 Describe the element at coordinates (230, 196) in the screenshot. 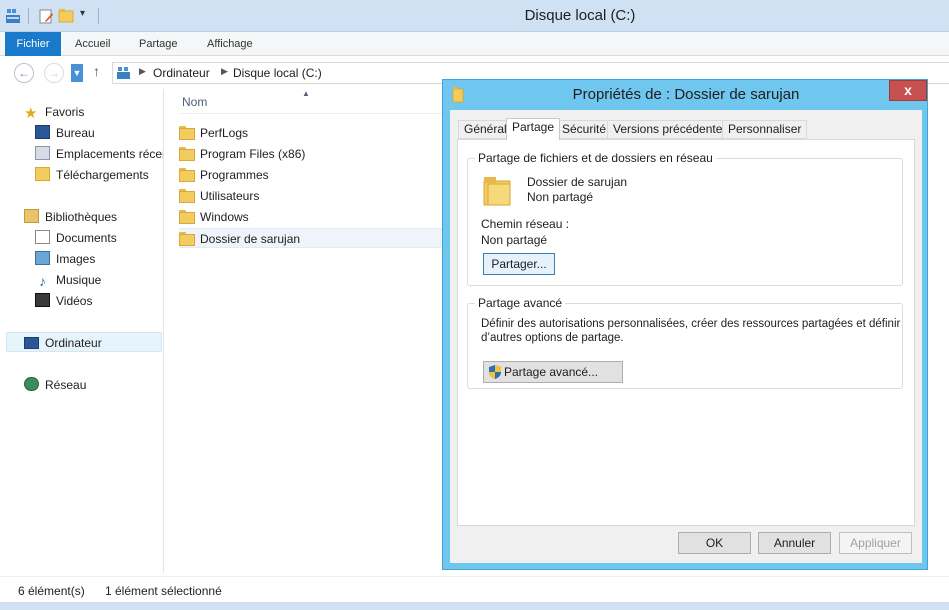

I see `file-name: Utilisateurs` at that location.